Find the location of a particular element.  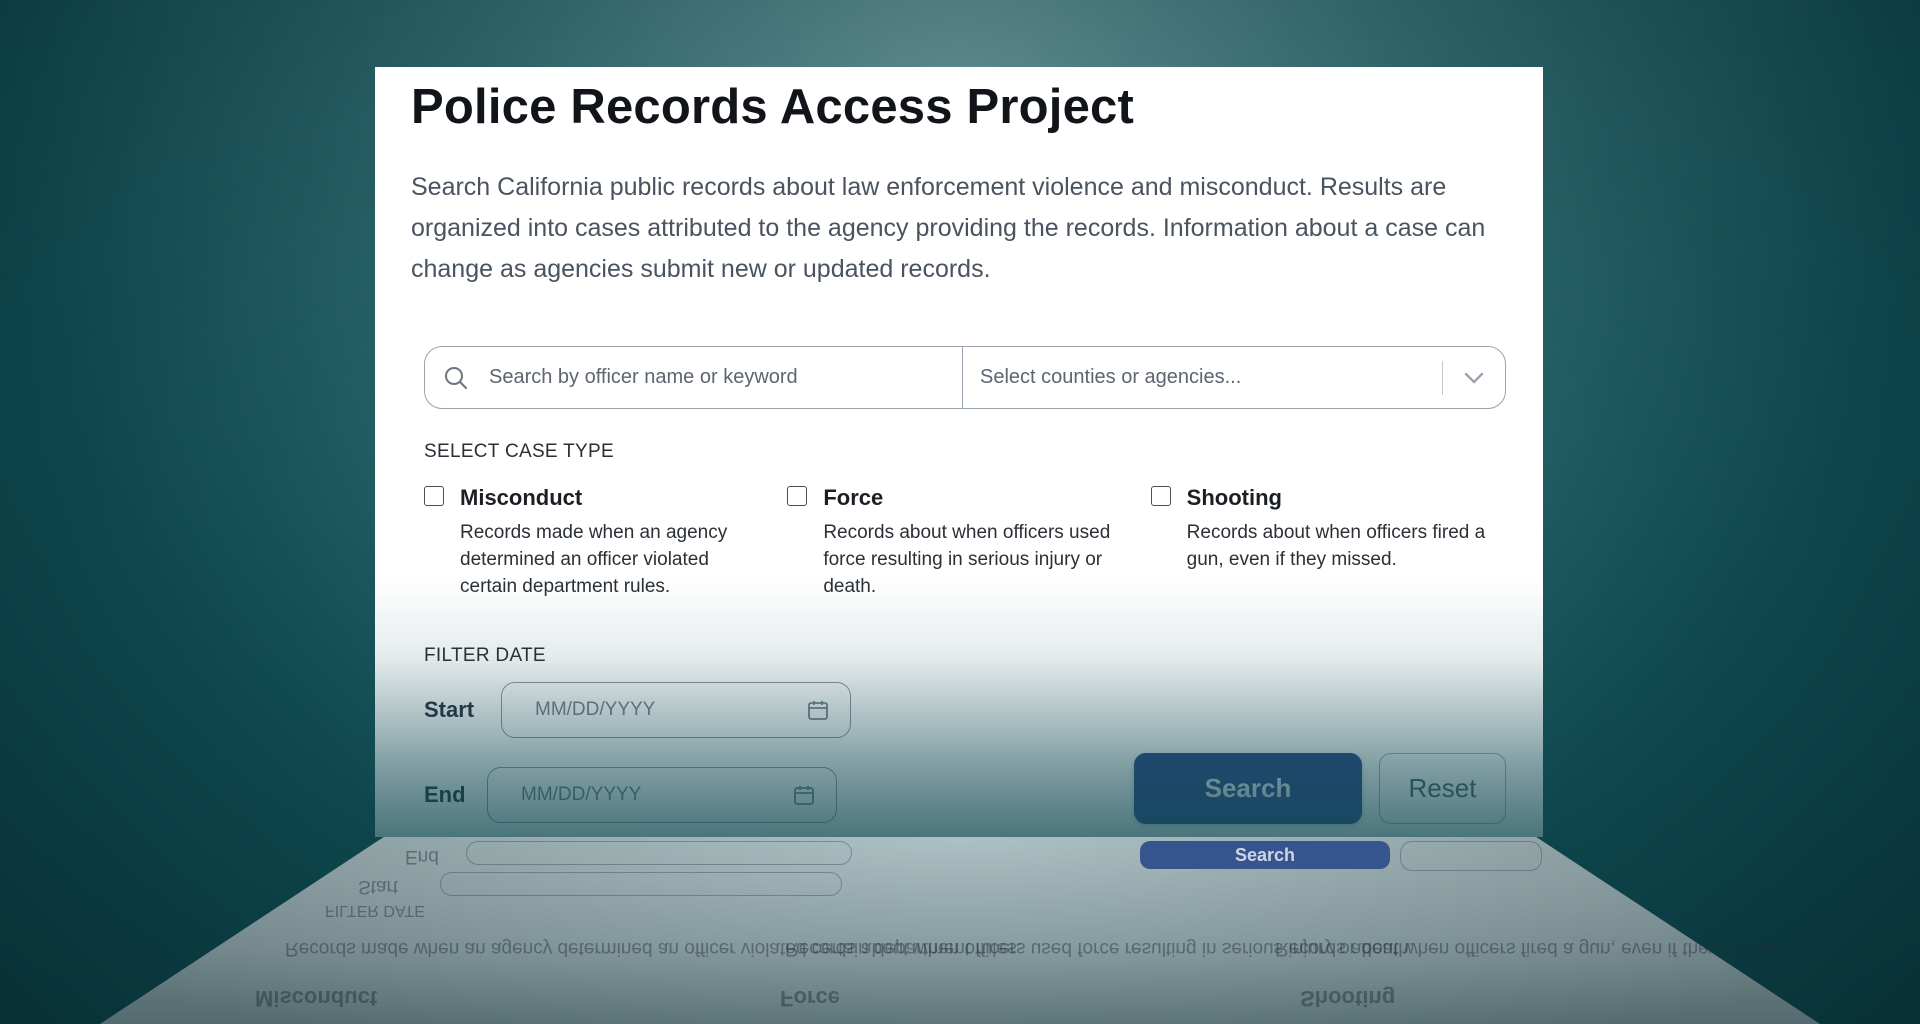

start-date-row: Start MM/DD/YYYY is located at coordinates (637, 710).